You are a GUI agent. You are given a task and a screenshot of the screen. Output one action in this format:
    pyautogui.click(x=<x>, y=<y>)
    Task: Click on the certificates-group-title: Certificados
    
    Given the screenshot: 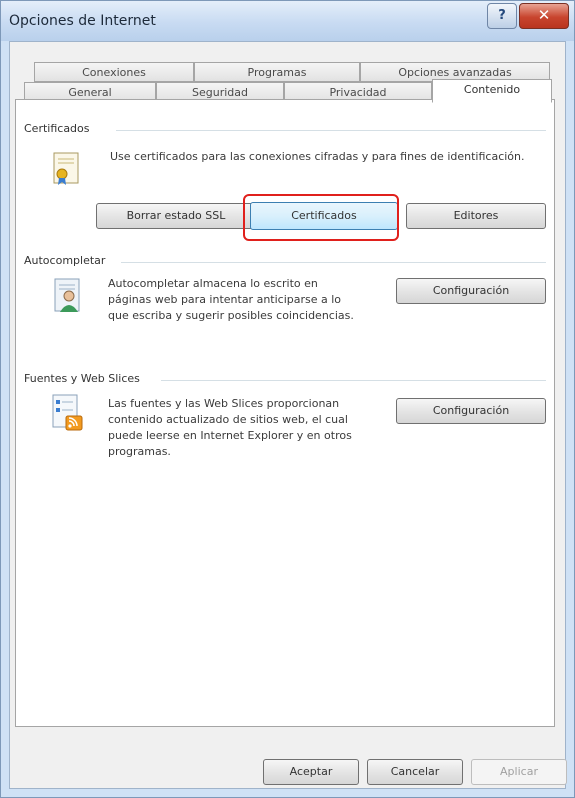 What is the action you would take?
    pyautogui.click(x=57, y=128)
    